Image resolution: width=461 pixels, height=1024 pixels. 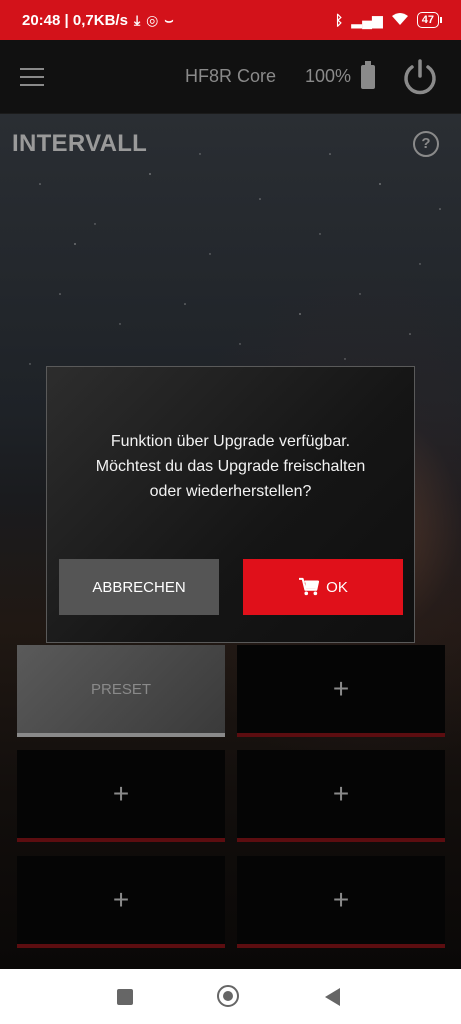 I want to click on status-time-speed: 20:48 | 0,7KB/s, so click(x=75, y=20).